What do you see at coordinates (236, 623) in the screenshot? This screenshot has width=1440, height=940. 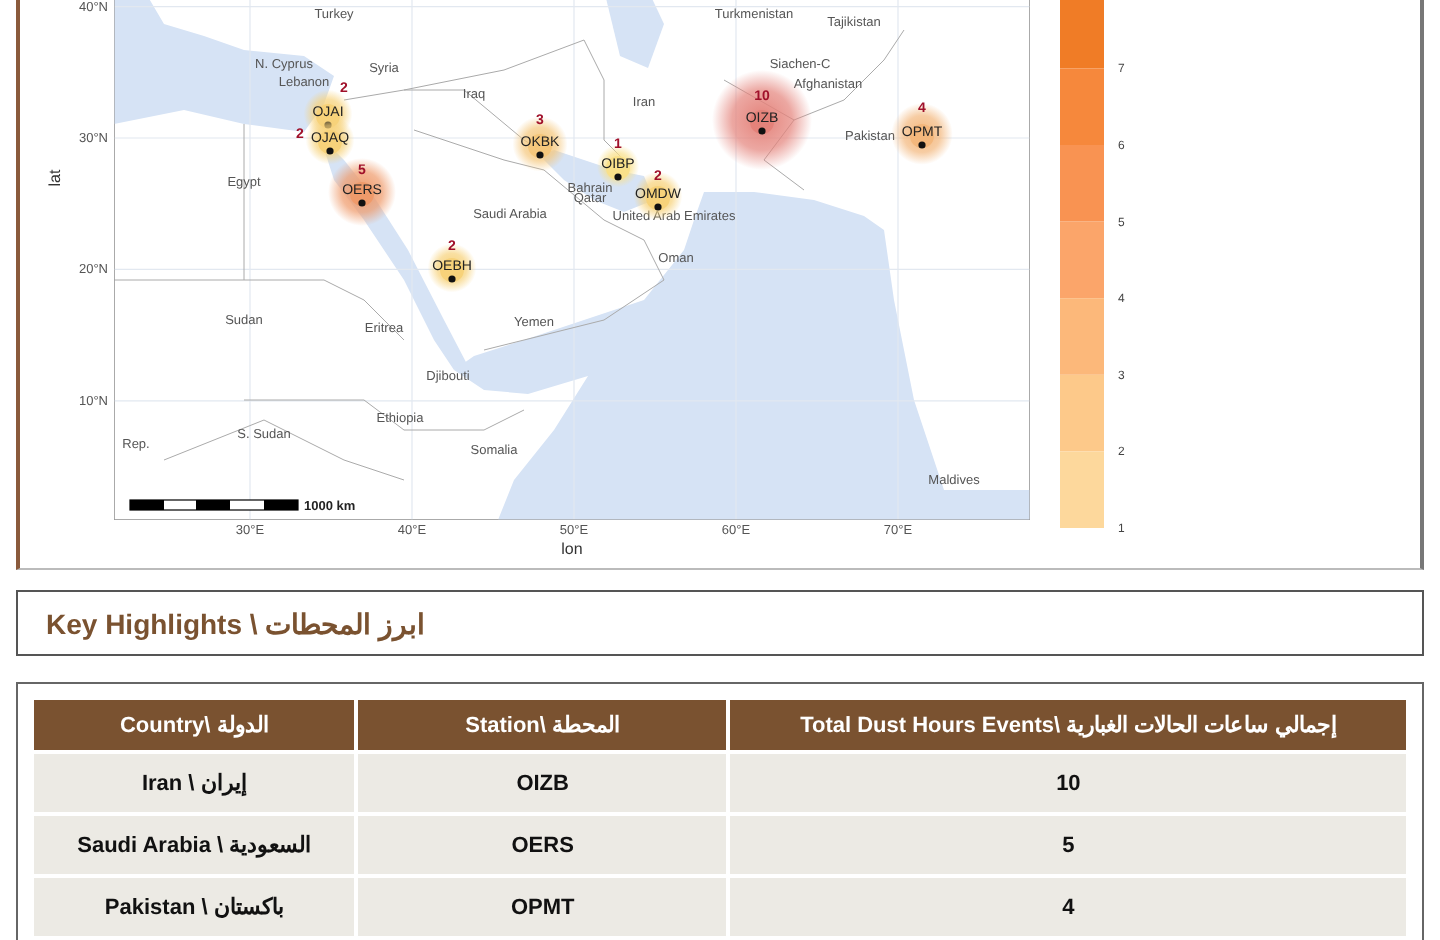 I see `section-title: Key Highlights \ ابرز المحطات` at bounding box center [236, 623].